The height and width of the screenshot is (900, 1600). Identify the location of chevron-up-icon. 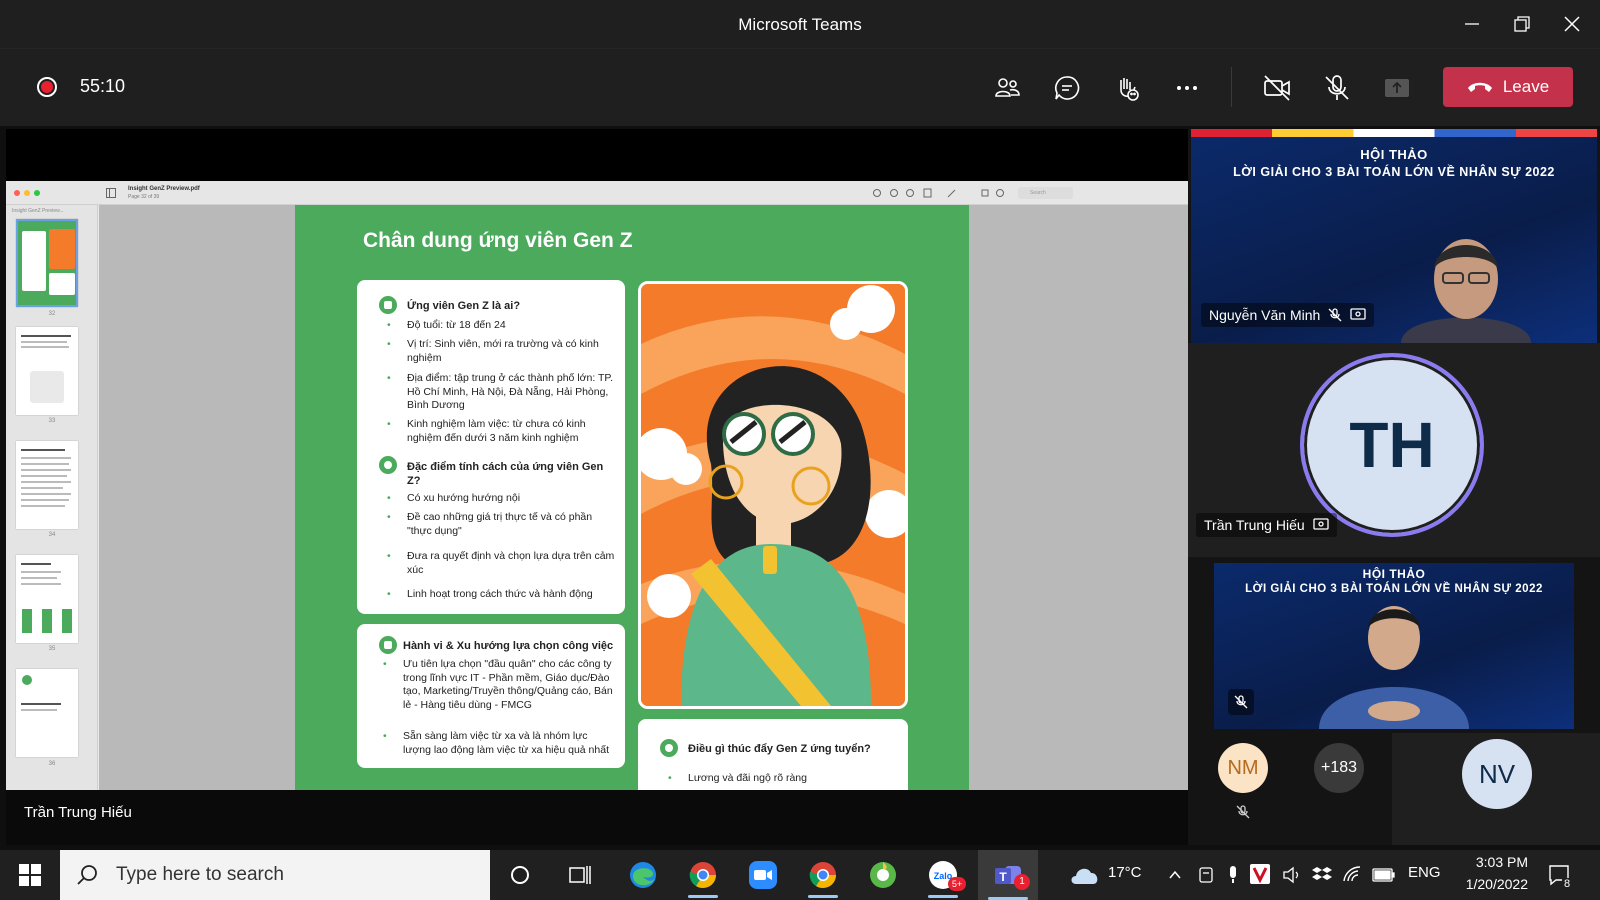
(1175, 874).